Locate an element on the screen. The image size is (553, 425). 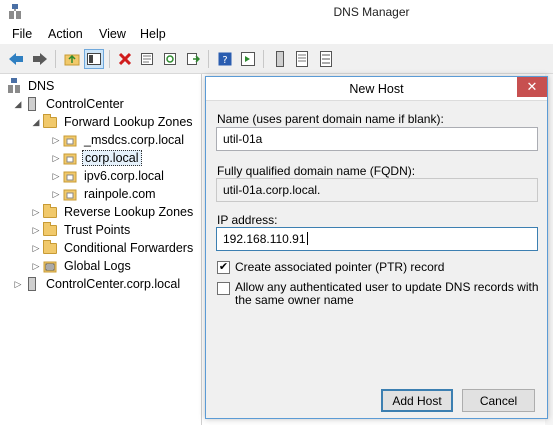
tree-item-ipv6-corp-local: ▷ ipv6.corp.local is located at coordinates (108, 176).